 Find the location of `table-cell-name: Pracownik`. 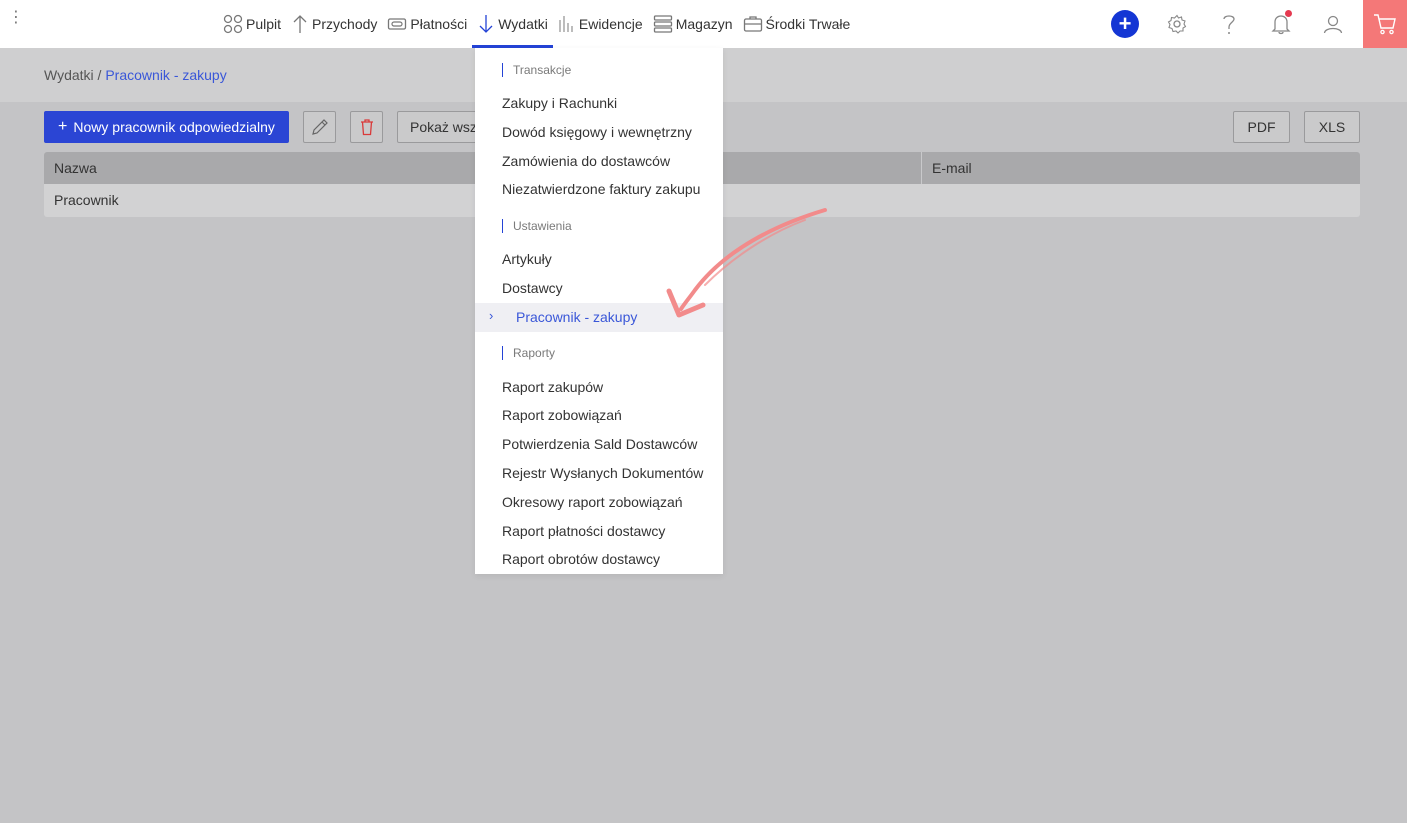

table-cell-name: Pracownik is located at coordinates (81, 200).